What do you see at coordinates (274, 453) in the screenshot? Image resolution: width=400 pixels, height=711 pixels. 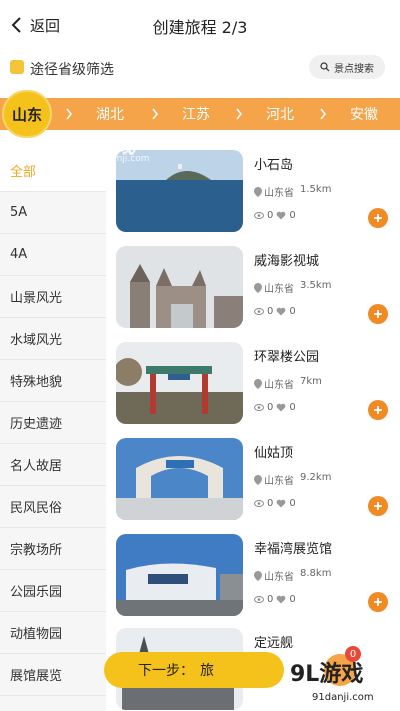 I see `attraction-name: 仙姑顶` at bounding box center [274, 453].